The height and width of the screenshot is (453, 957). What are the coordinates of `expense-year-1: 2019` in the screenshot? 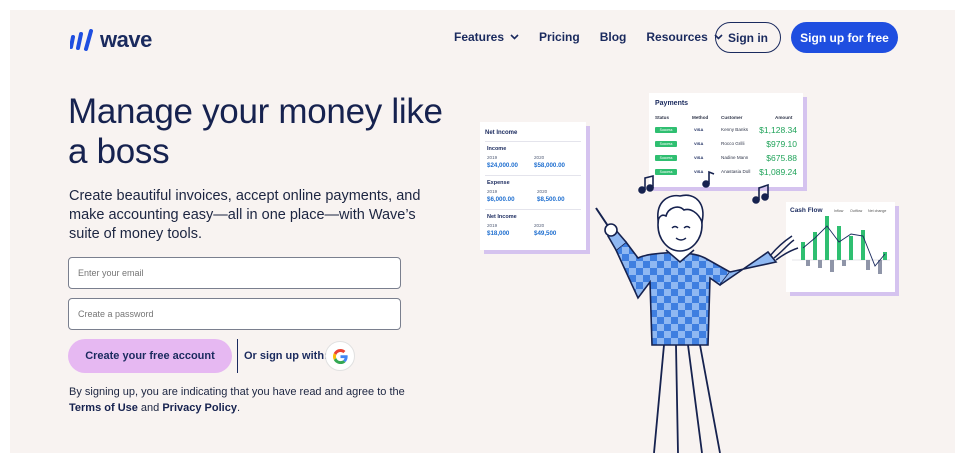 It's located at (492, 191).